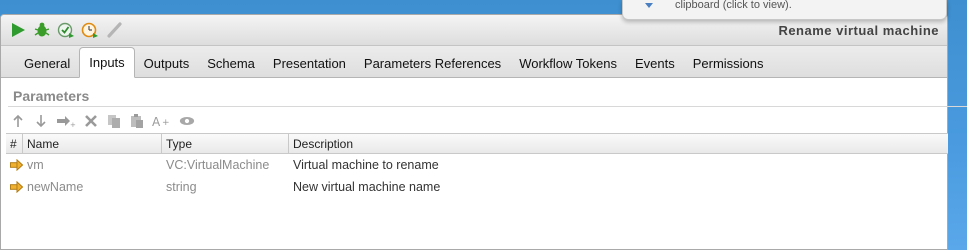  Describe the element at coordinates (957, 132) in the screenshot. I see `desktop-background` at that location.